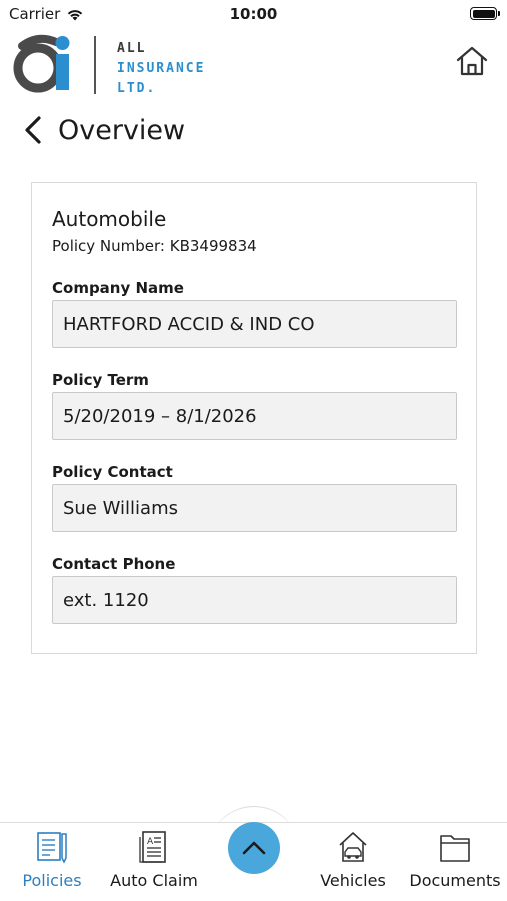  I want to click on logo-line-ltd: LTD., so click(137, 88).